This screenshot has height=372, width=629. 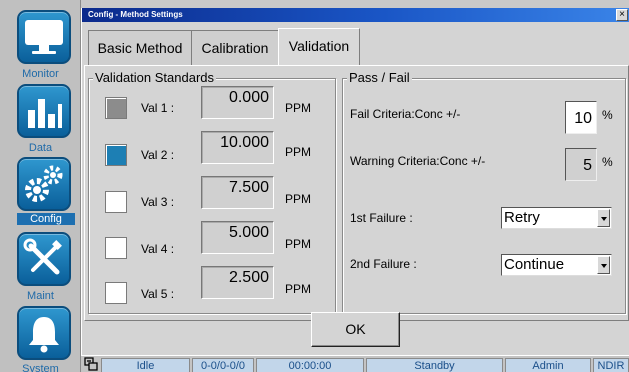 I want to click on nav-maint-button, so click(x=44, y=259).